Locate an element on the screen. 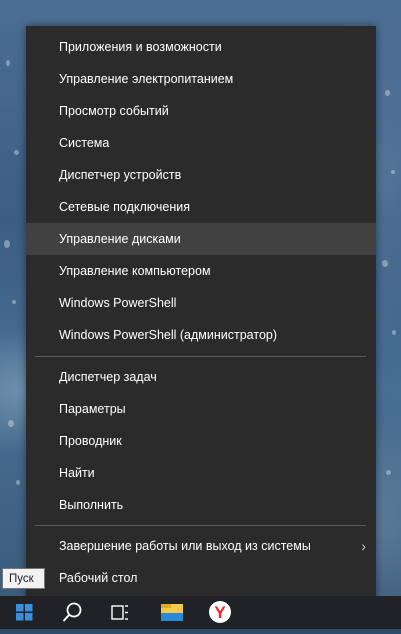 The image size is (401, 634). yandex-browser-taskbar-button: Y is located at coordinates (220, 612).